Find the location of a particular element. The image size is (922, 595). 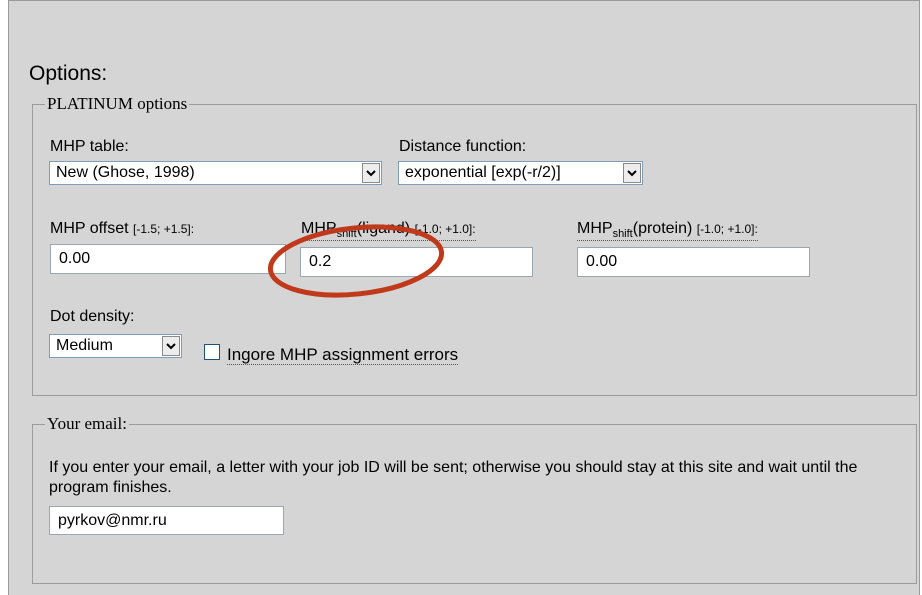

email-input: pyrkov@nmr.ru is located at coordinates (166, 520).